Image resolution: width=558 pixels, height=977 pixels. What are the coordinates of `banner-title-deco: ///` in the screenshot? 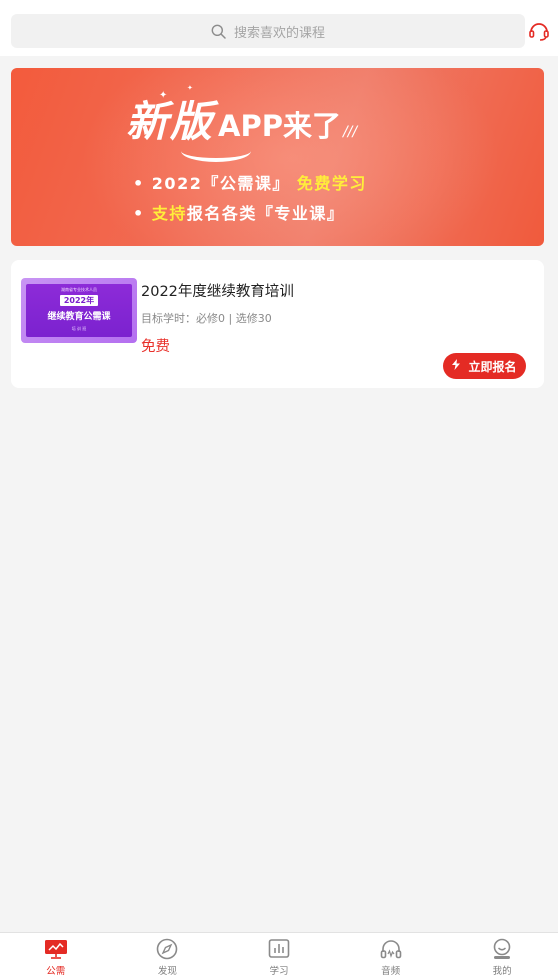 It's located at (350, 132).